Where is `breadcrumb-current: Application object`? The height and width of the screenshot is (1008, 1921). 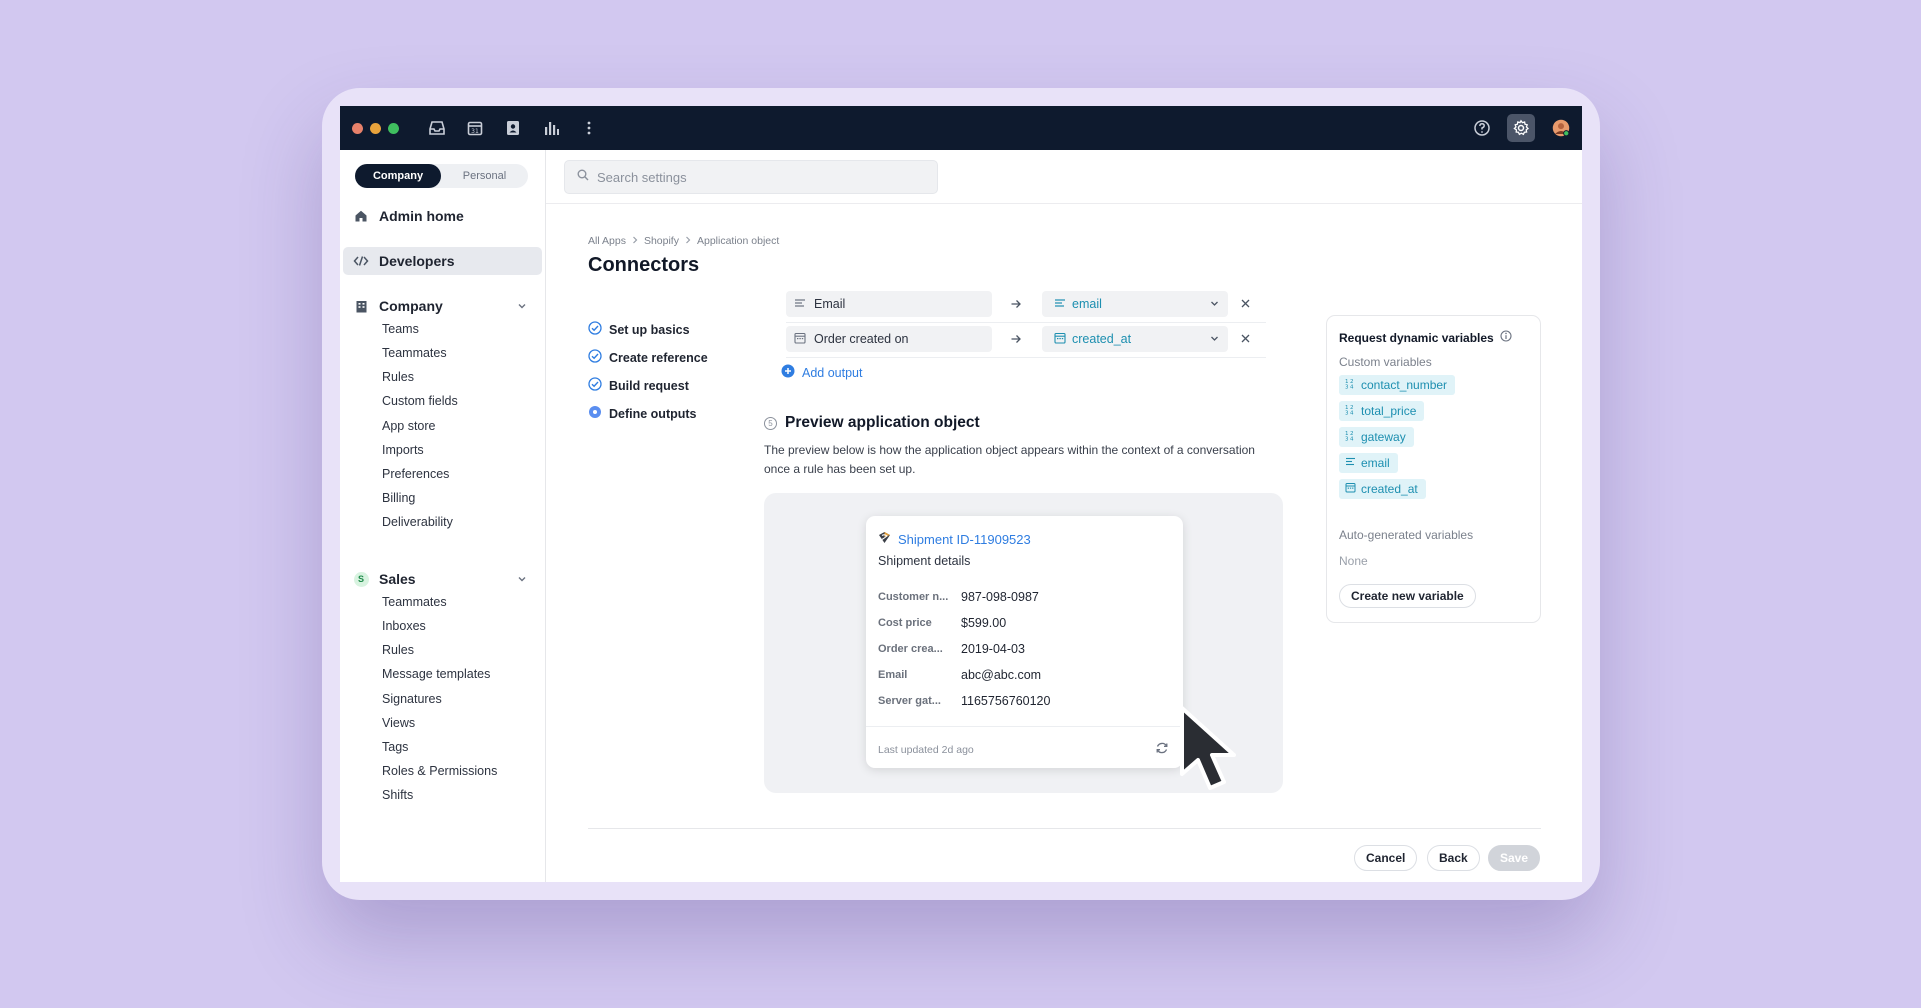 breadcrumb-current: Application object is located at coordinates (738, 241).